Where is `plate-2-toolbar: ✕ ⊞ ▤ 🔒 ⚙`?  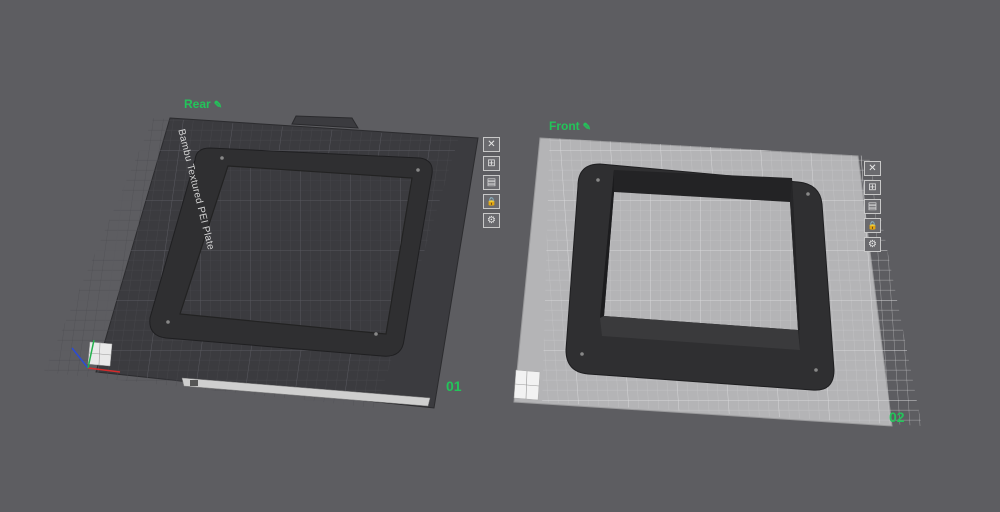
plate-2-toolbar: ✕ ⊞ ▤ 🔒 ⚙ is located at coordinates (872, 206).